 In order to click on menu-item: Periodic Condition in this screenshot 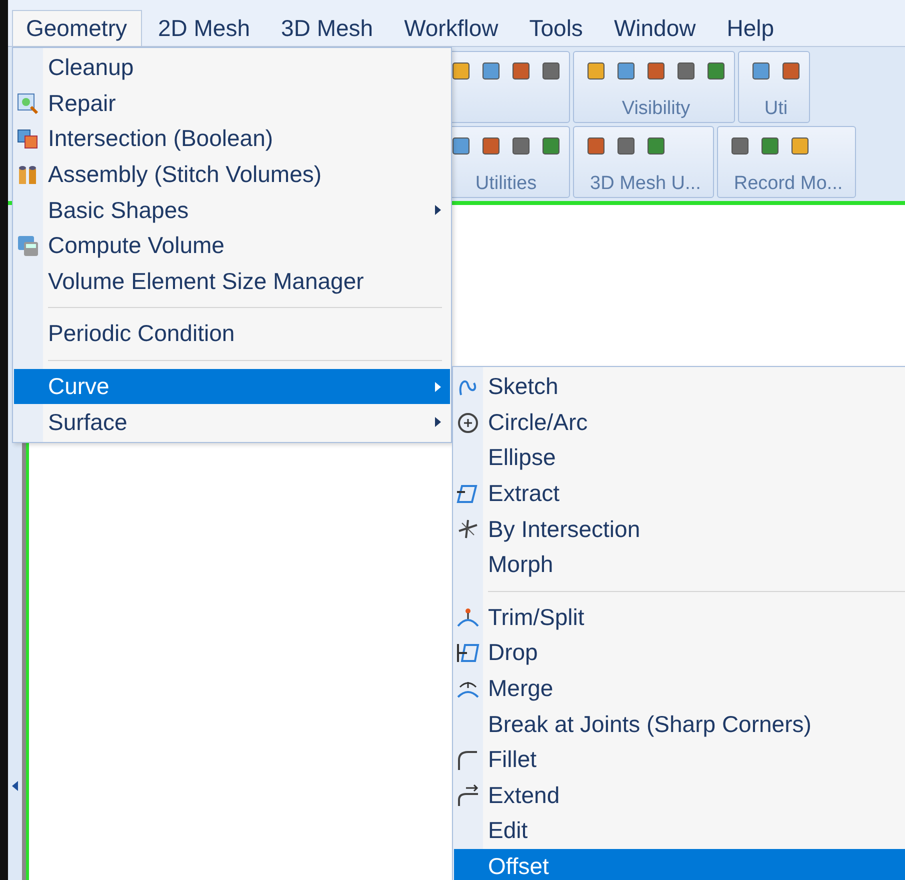, I will do `click(232, 334)`.